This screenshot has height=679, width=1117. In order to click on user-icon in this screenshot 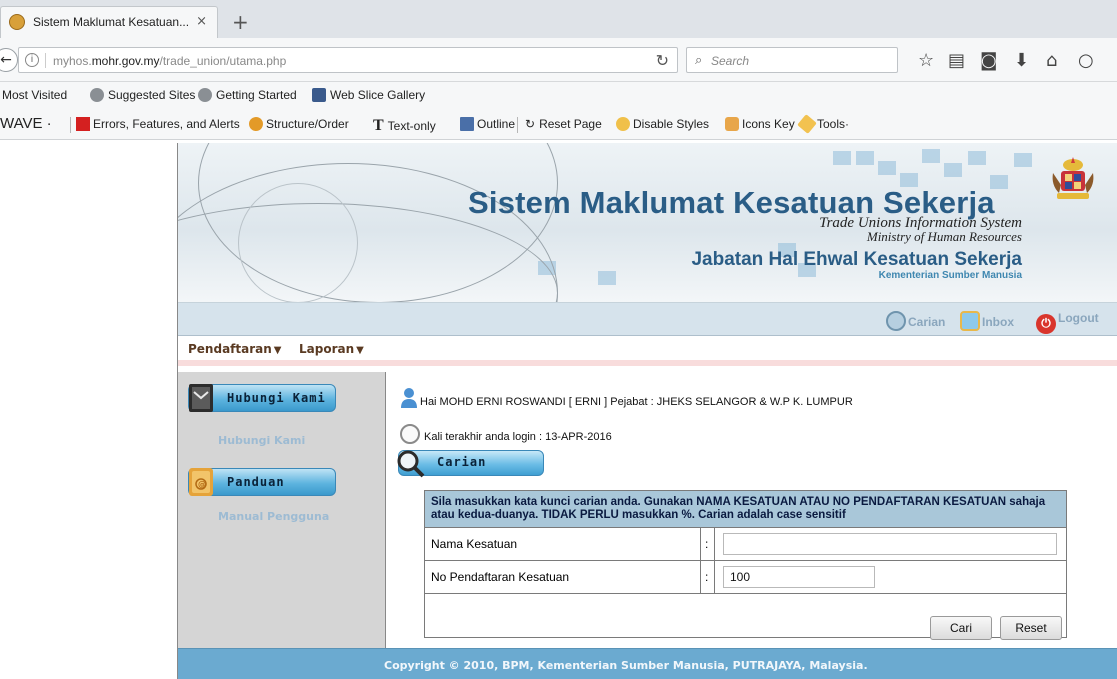, I will do `click(409, 398)`.